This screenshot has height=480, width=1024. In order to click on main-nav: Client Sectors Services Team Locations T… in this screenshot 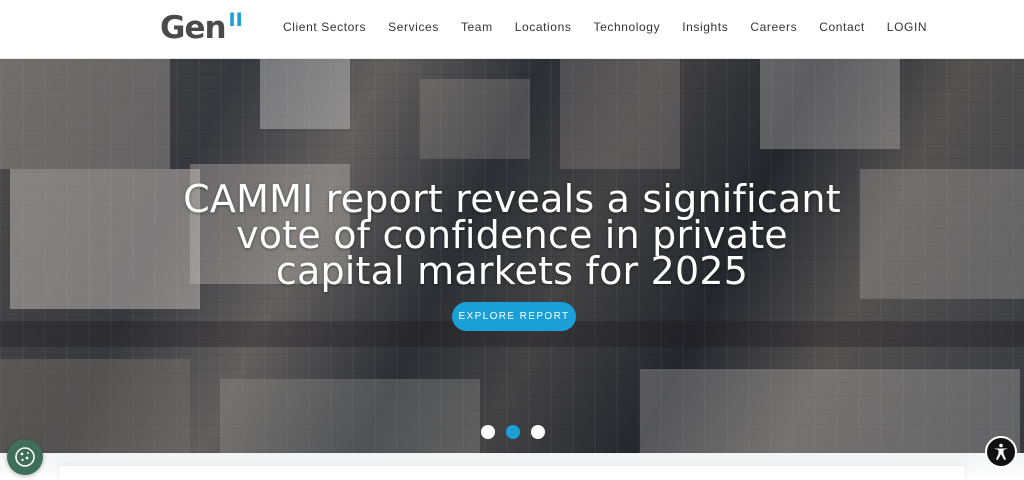, I will do `click(605, 27)`.